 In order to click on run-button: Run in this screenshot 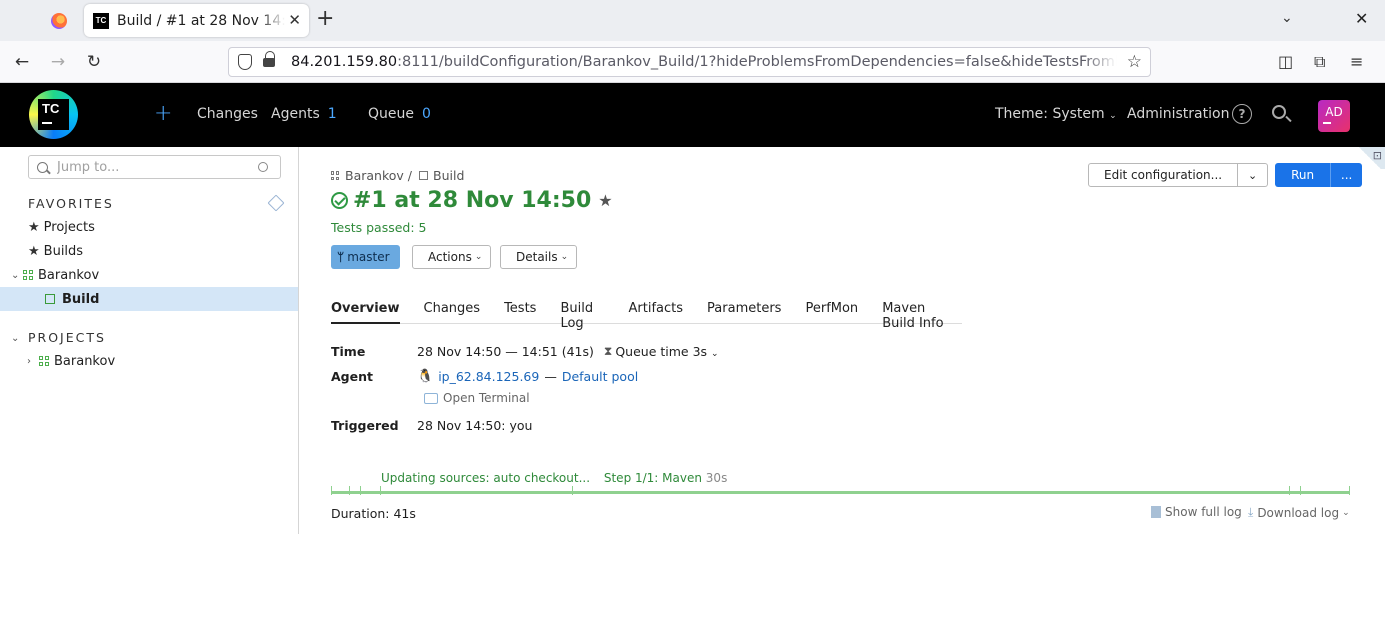, I will do `click(1303, 175)`.